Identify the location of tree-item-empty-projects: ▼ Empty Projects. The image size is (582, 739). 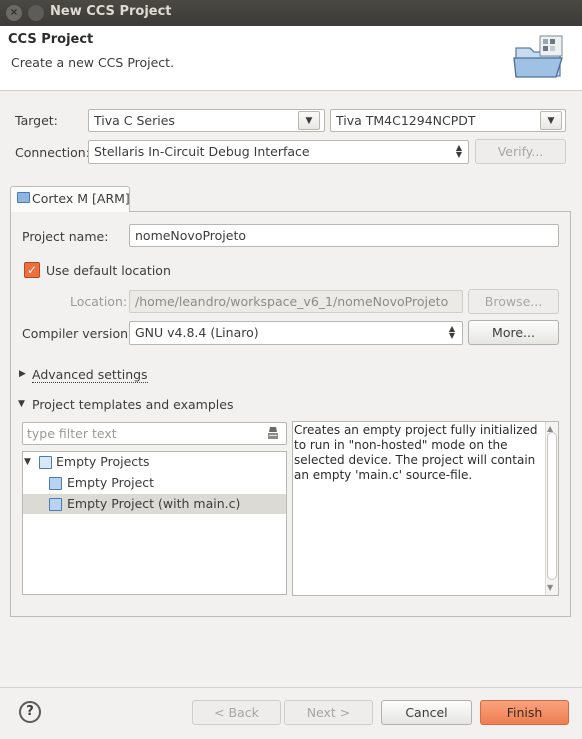
(154, 462).